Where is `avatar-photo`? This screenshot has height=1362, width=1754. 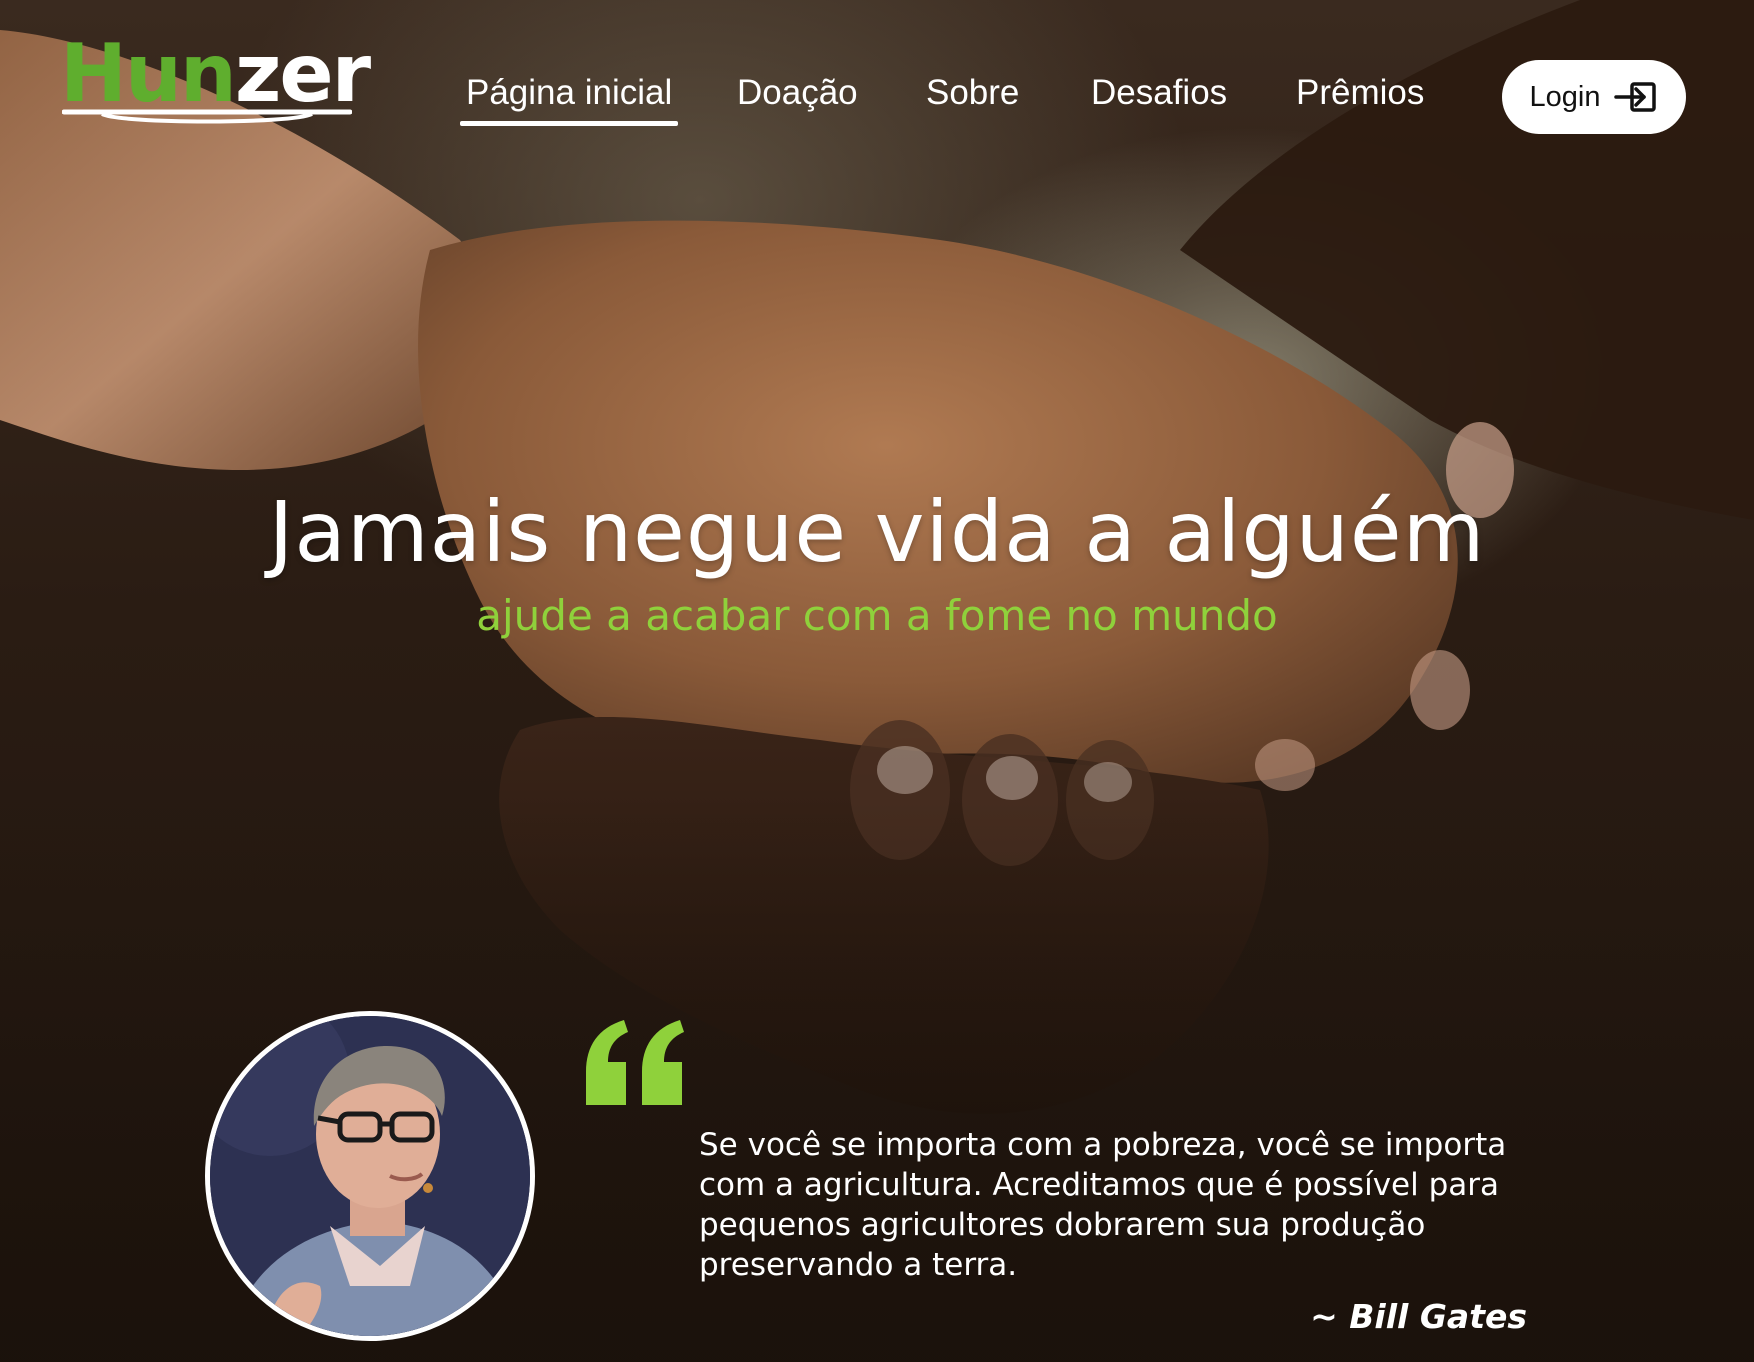
avatar-photo is located at coordinates (370, 1176).